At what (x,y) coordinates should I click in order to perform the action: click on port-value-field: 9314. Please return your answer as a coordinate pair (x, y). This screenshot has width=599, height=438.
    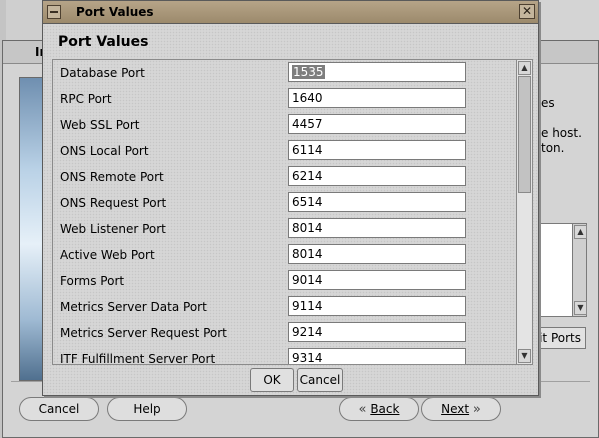
    Looking at the image, I should click on (377, 356).